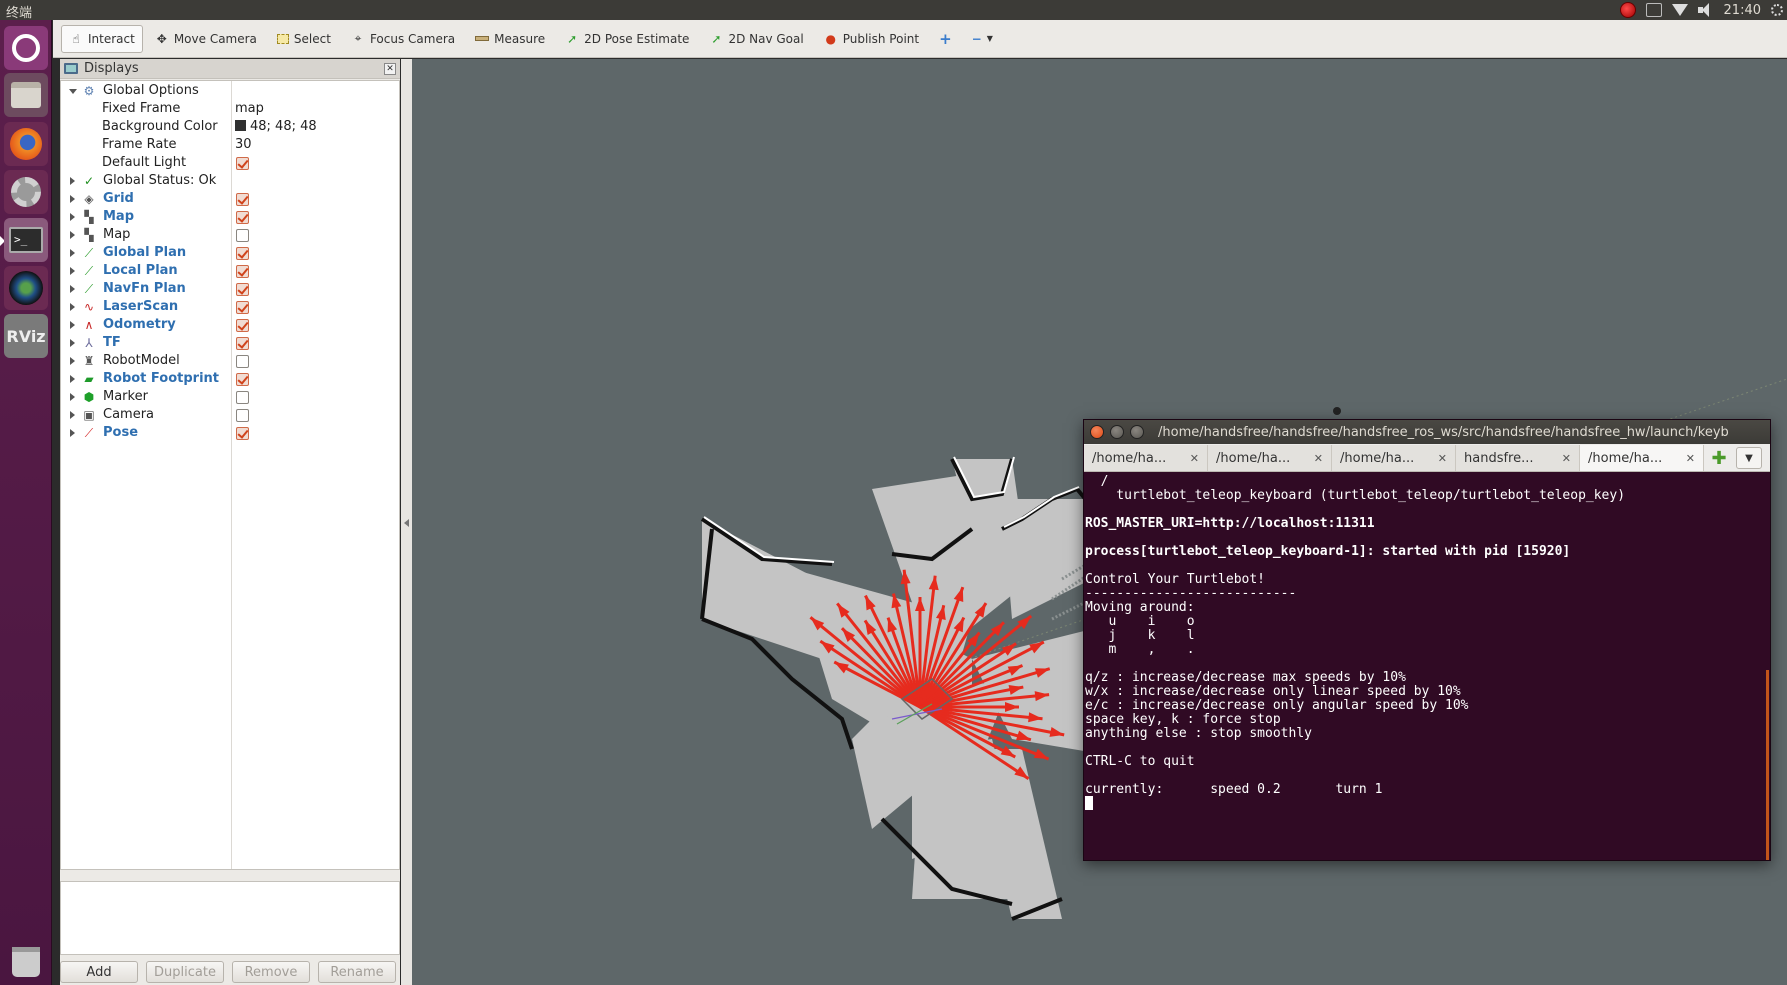  I want to click on duplicate-button: Duplicate, so click(185, 972).